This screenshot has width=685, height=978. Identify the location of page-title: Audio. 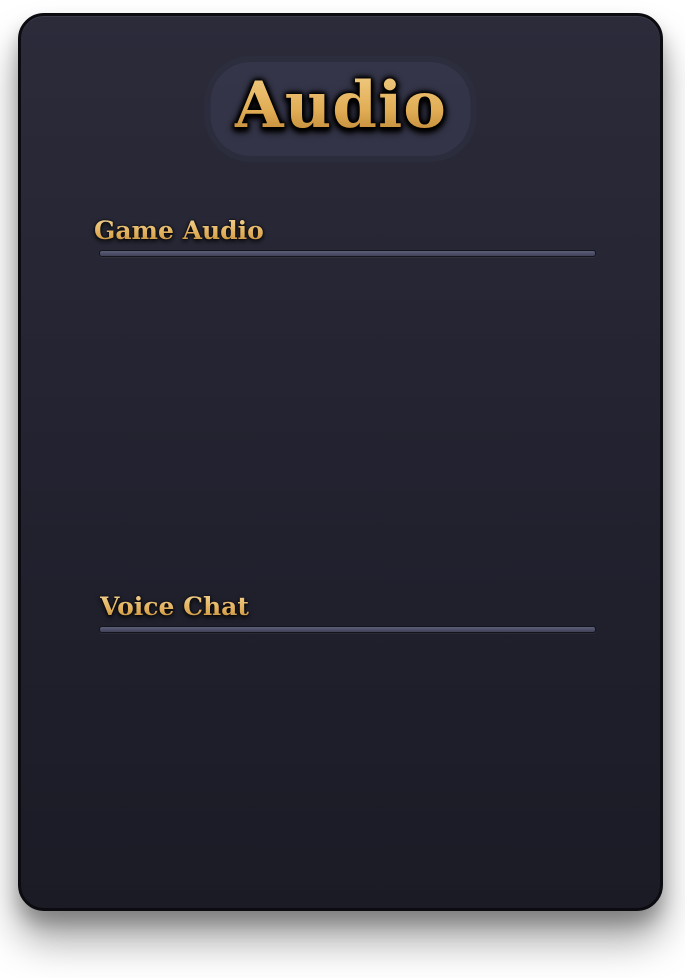
(340, 106).